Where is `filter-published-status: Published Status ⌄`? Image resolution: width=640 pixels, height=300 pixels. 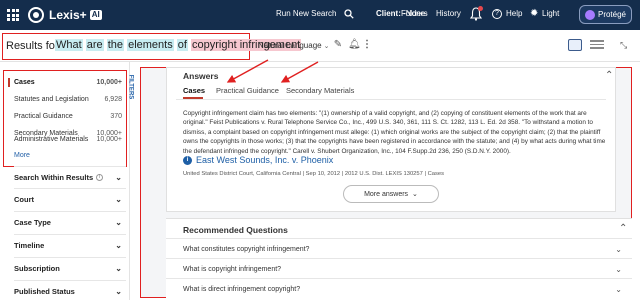
filter-published-status: Published Status ⌄ is located at coordinates (70, 290).